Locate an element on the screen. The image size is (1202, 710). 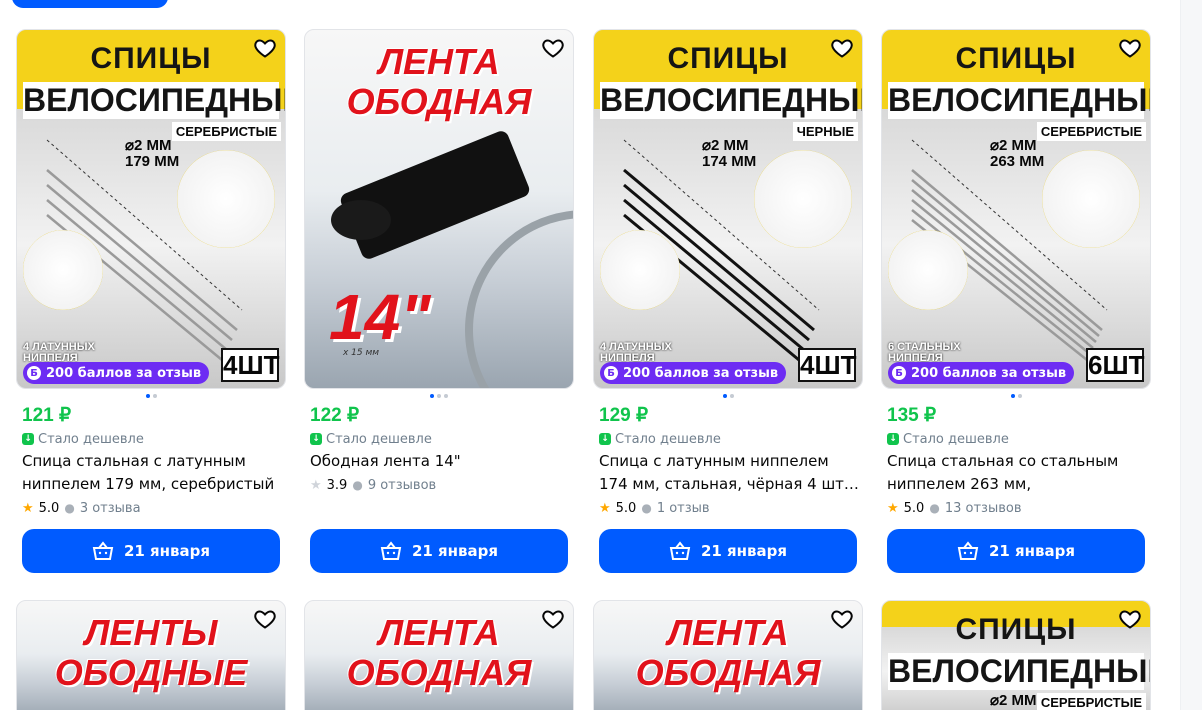
image-size: 14" is located at coordinates (380, 317).